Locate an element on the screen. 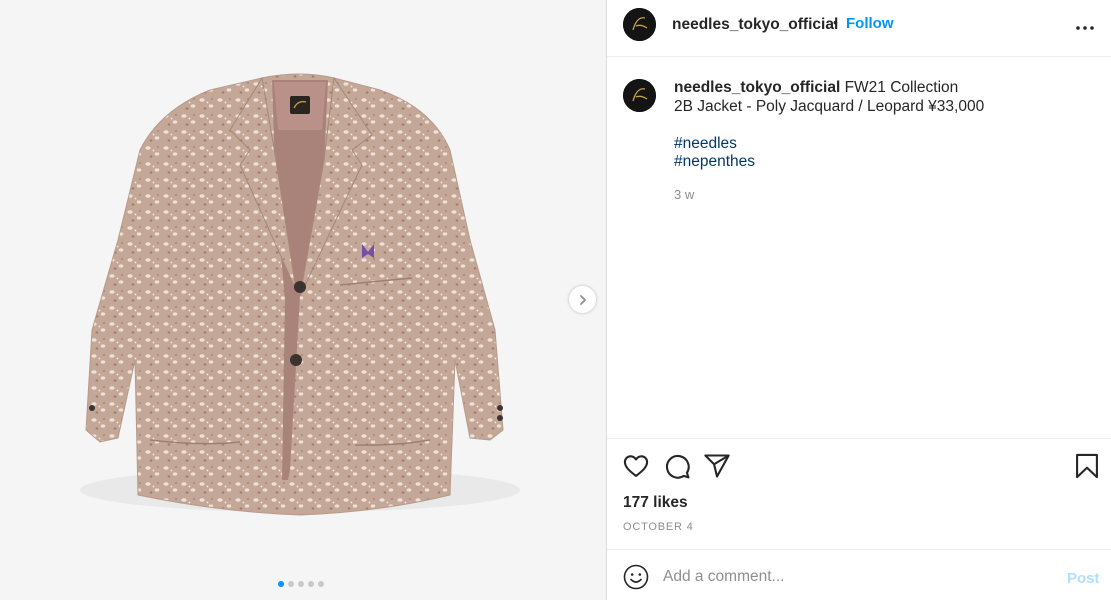 This screenshot has height=600, width=1111. emoji-icon is located at coordinates (636, 577).